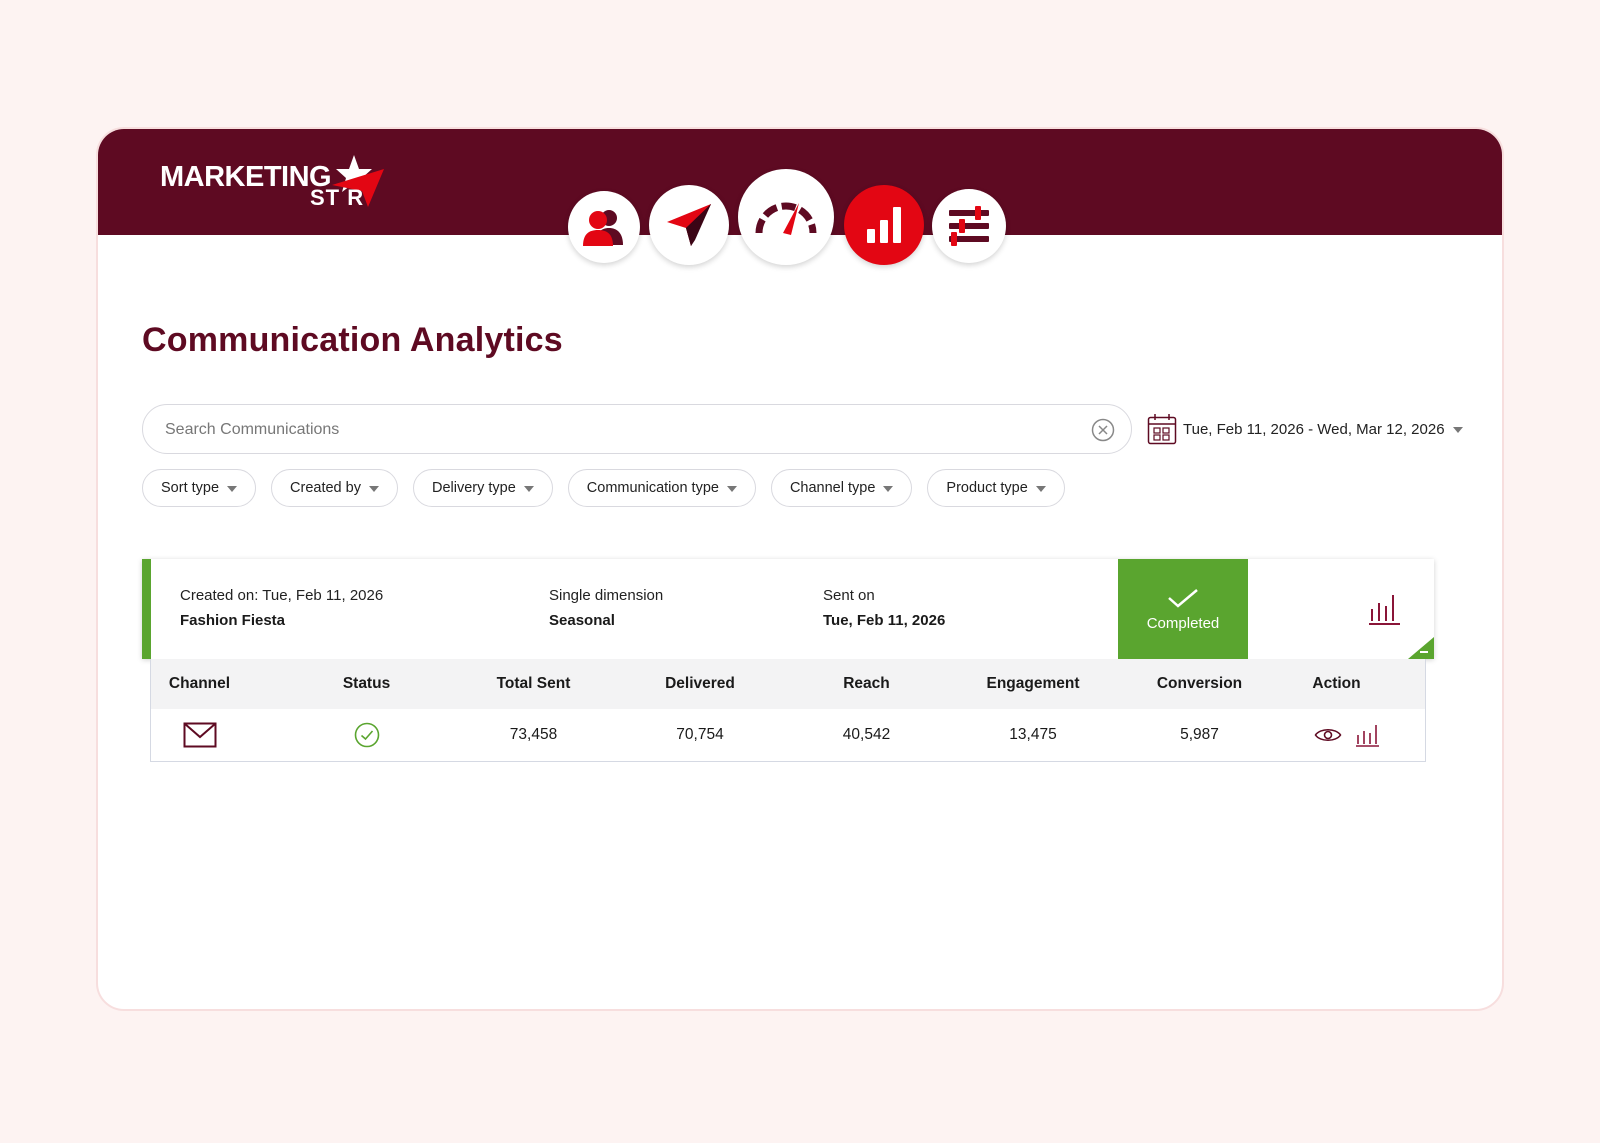 Image resolution: width=1600 pixels, height=1143 pixels. What do you see at coordinates (190, 488) in the screenshot?
I see `filter-label: Sort type` at bounding box center [190, 488].